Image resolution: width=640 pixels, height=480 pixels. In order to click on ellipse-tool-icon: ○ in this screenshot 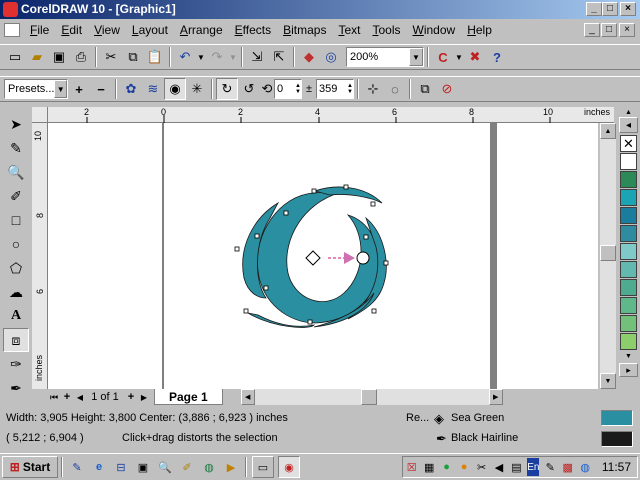, I will do `click(16, 244)`.